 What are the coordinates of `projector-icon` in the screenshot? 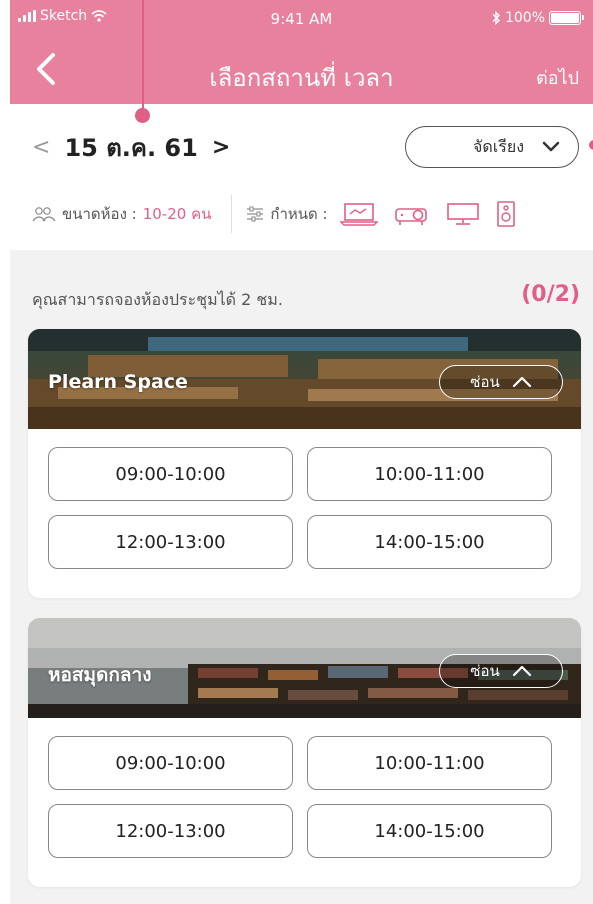 It's located at (412, 214).